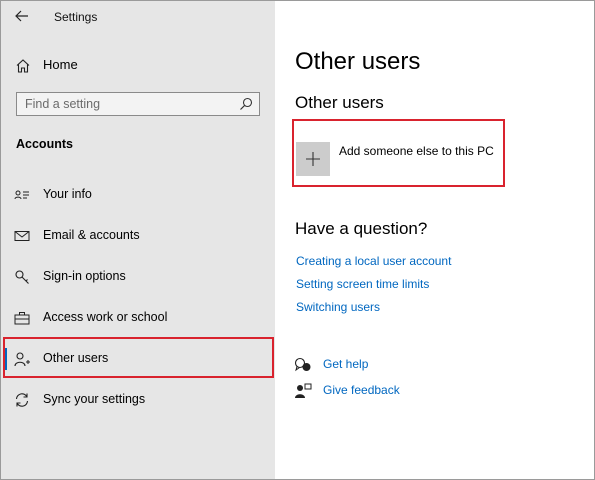 The width and height of the screenshot is (595, 480). I want to click on sidebar-item-label: Email & accounts, so click(91, 235).